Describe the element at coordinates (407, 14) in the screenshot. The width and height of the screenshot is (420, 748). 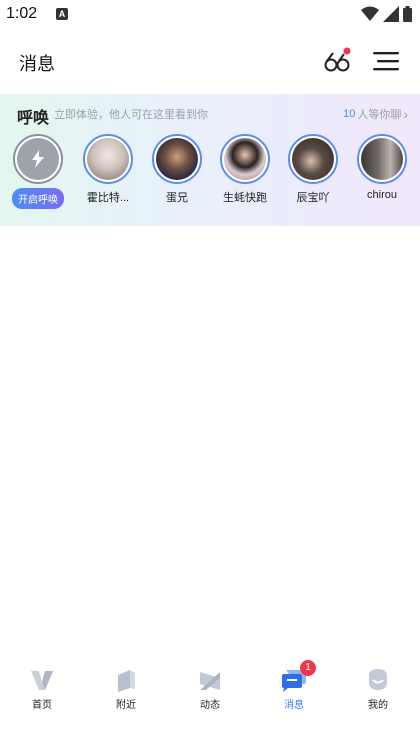
I see `battery-icon` at that location.